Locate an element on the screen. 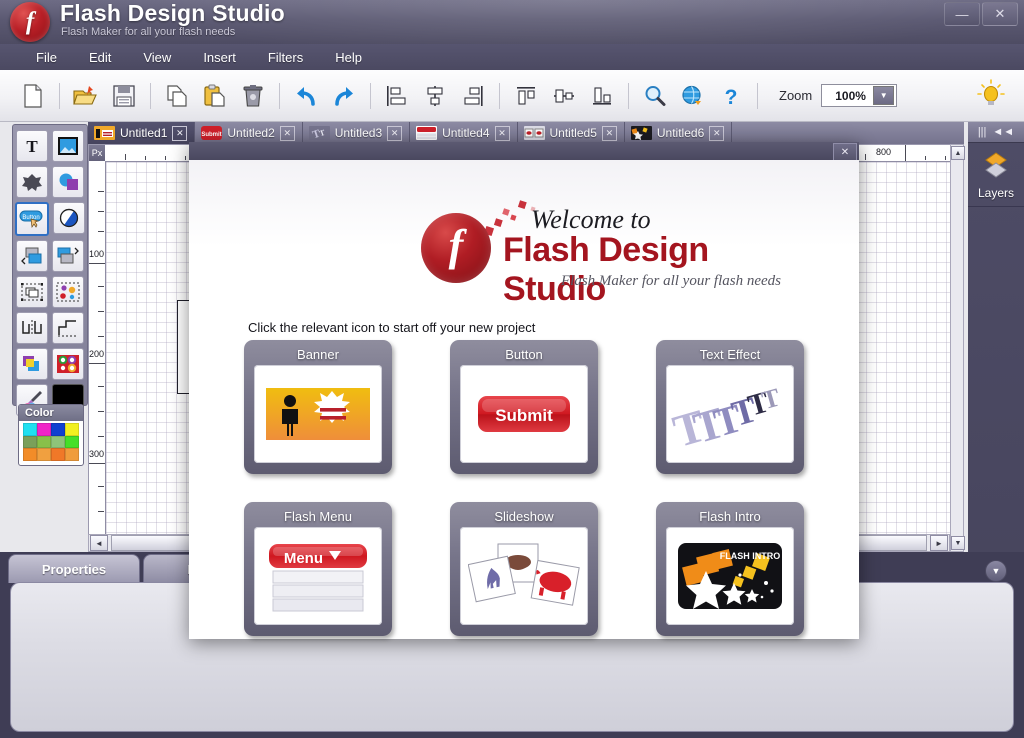 Image resolution: width=1024 pixels, height=738 pixels. menu-item-filters: Filters is located at coordinates (285, 57).